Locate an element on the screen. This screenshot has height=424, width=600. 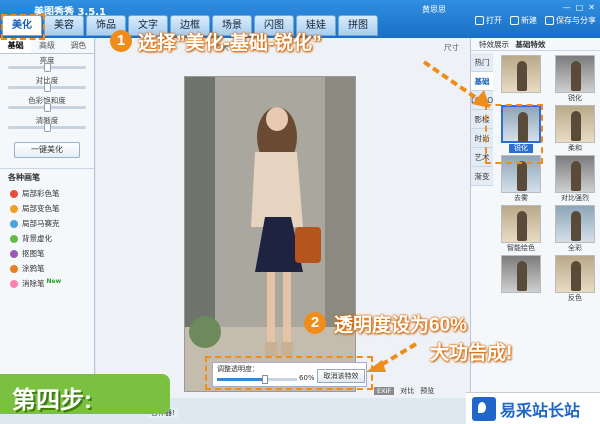
compare-button: 对比 is located at coordinates (407, 391).